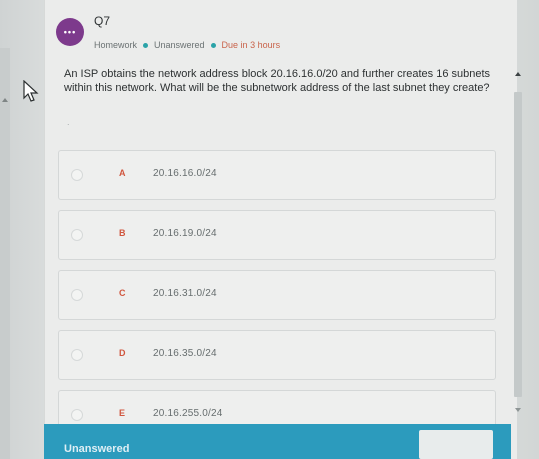  What do you see at coordinates (185, 233) in the screenshot?
I see `option-text: 20.16.19.0/24` at bounding box center [185, 233].